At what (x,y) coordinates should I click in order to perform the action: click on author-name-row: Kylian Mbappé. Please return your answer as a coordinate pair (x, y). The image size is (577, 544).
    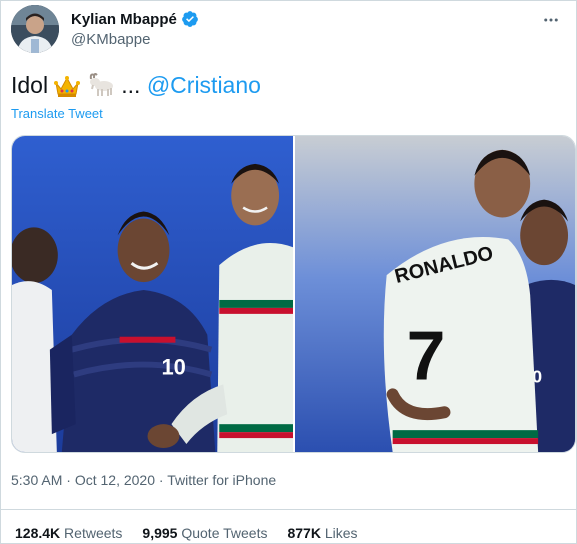
    Looking at the image, I should click on (135, 19).